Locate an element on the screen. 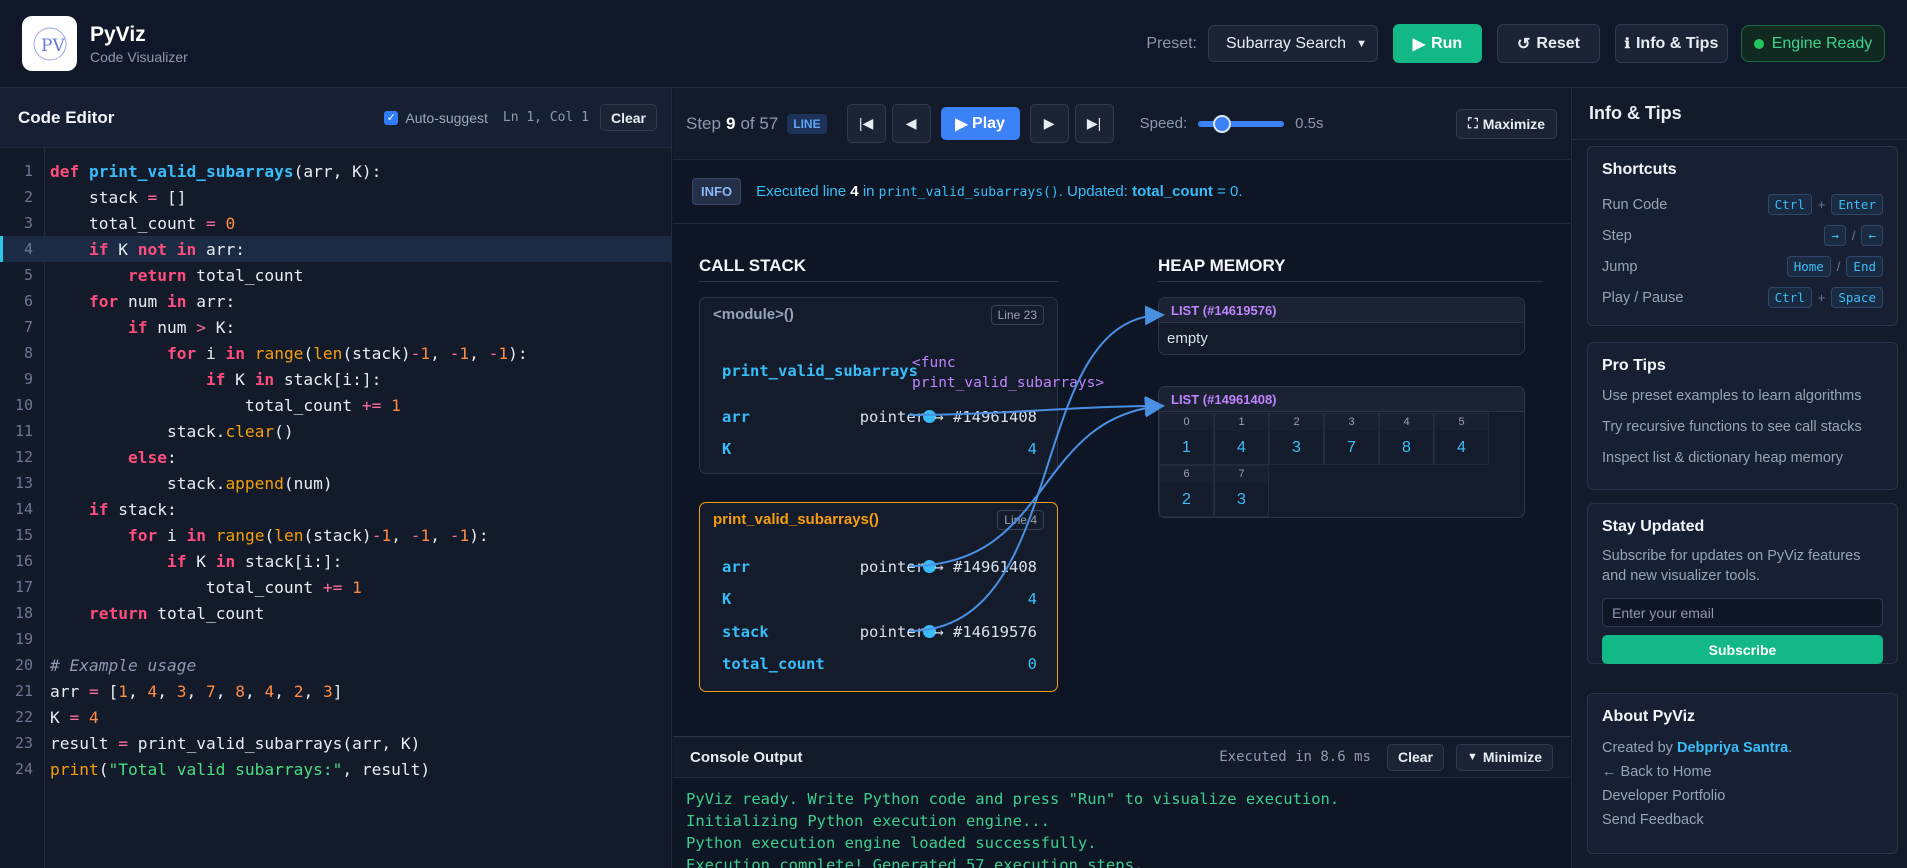 The height and width of the screenshot is (868, 1907). heap-cell-value: 2 is located at coordinates (1186, 499).